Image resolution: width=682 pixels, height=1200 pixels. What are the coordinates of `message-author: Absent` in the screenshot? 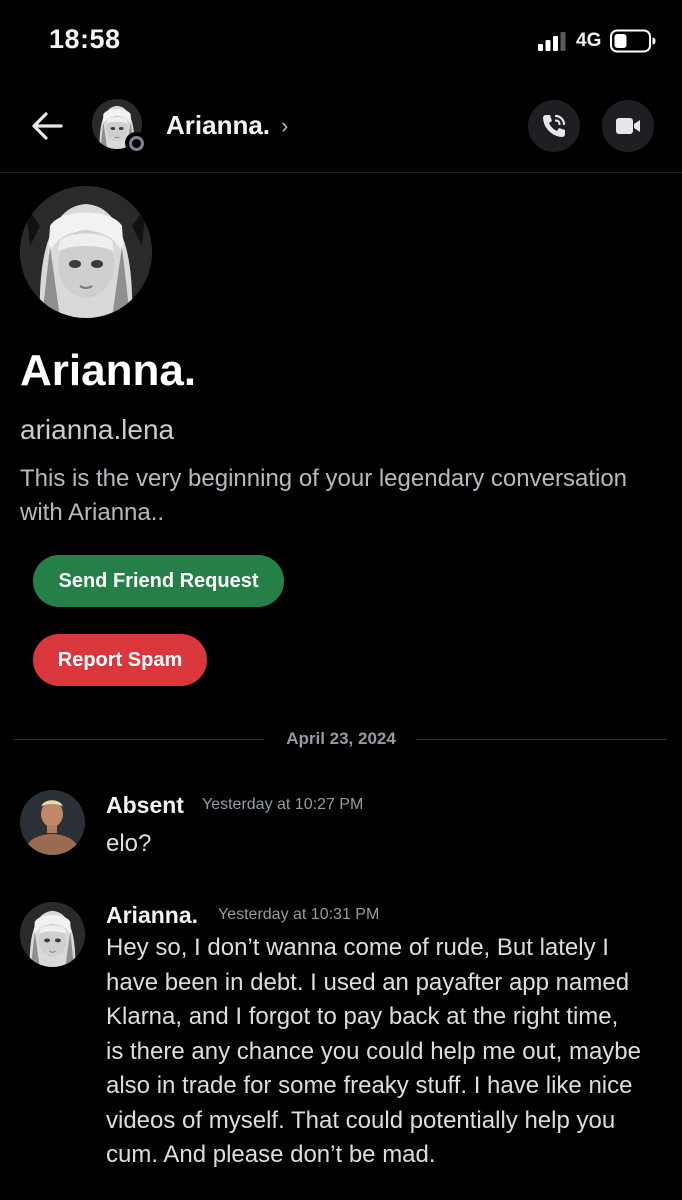 It's located at (145, 805).